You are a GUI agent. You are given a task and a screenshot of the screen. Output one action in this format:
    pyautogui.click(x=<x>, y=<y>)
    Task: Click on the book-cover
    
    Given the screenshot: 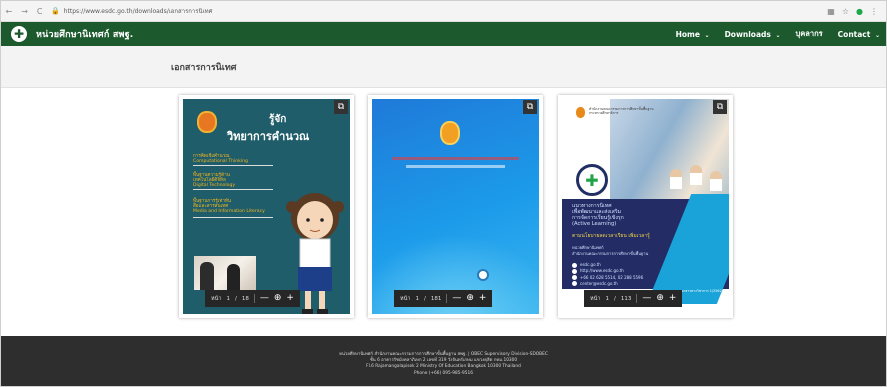 What is the action you would take?
    pyautogui.click(x=455, y=206)
    